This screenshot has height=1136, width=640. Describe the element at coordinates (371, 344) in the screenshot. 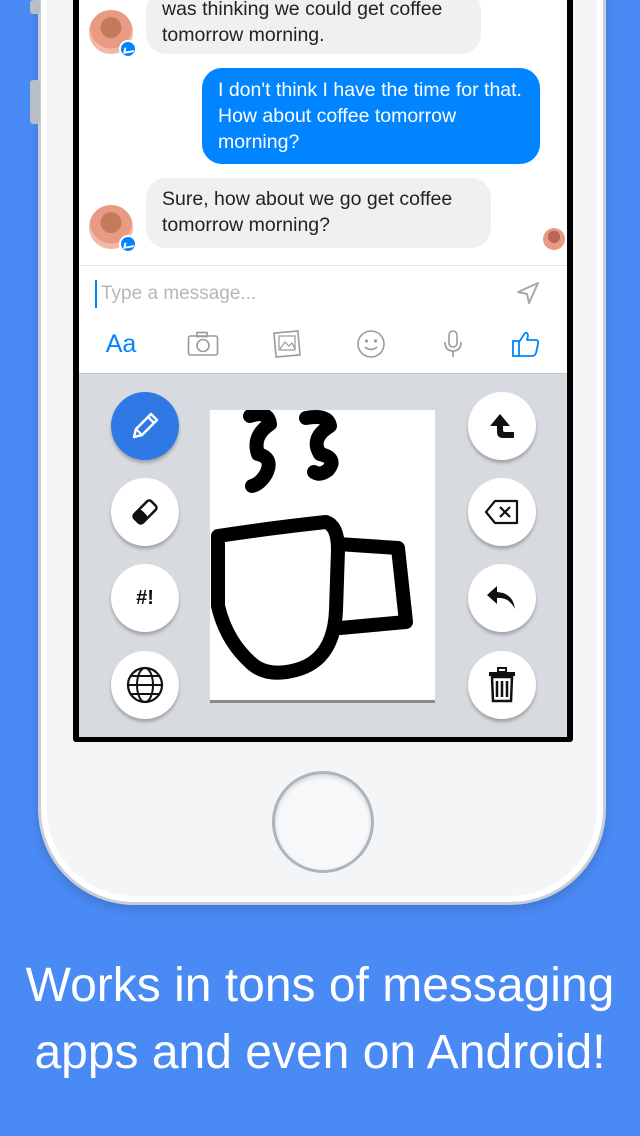

I see `emoji-icon` at that location.